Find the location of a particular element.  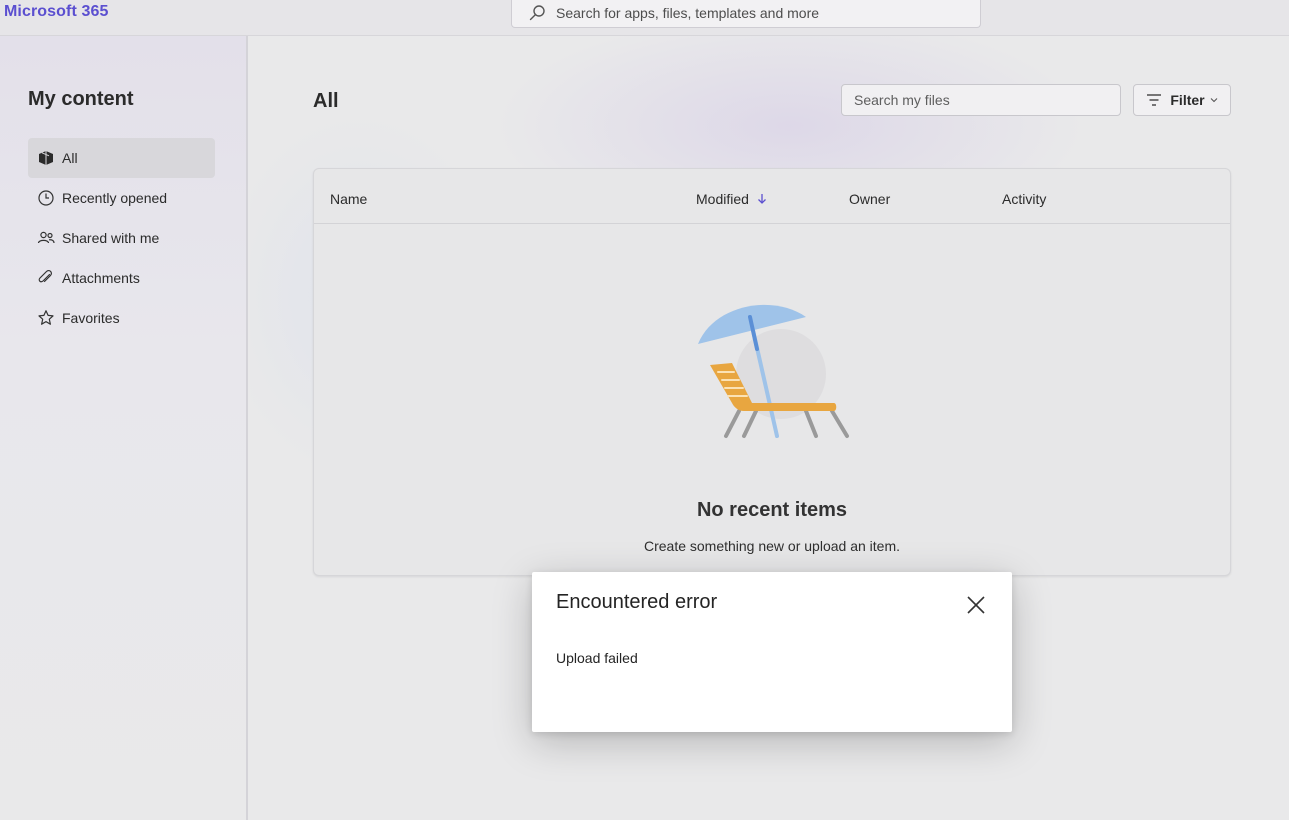

sidebar-item-shared-with-me: Shared with me is located at coordinates (121, 238).